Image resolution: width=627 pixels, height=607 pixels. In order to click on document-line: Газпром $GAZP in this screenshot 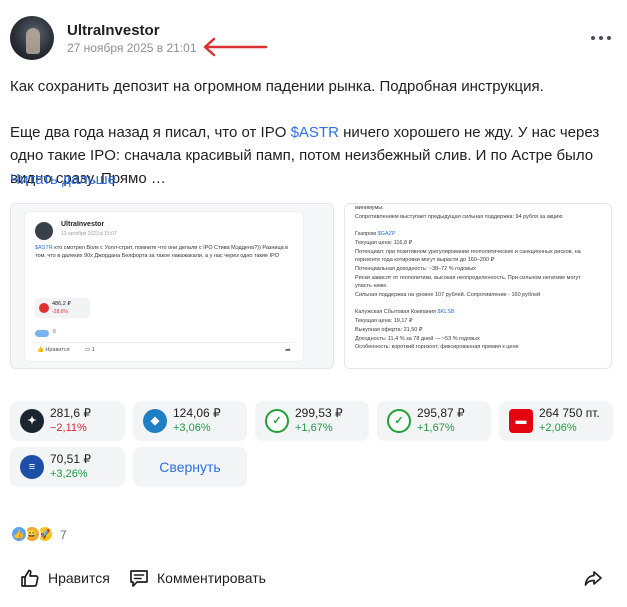, I will do `click(375, 234)`.